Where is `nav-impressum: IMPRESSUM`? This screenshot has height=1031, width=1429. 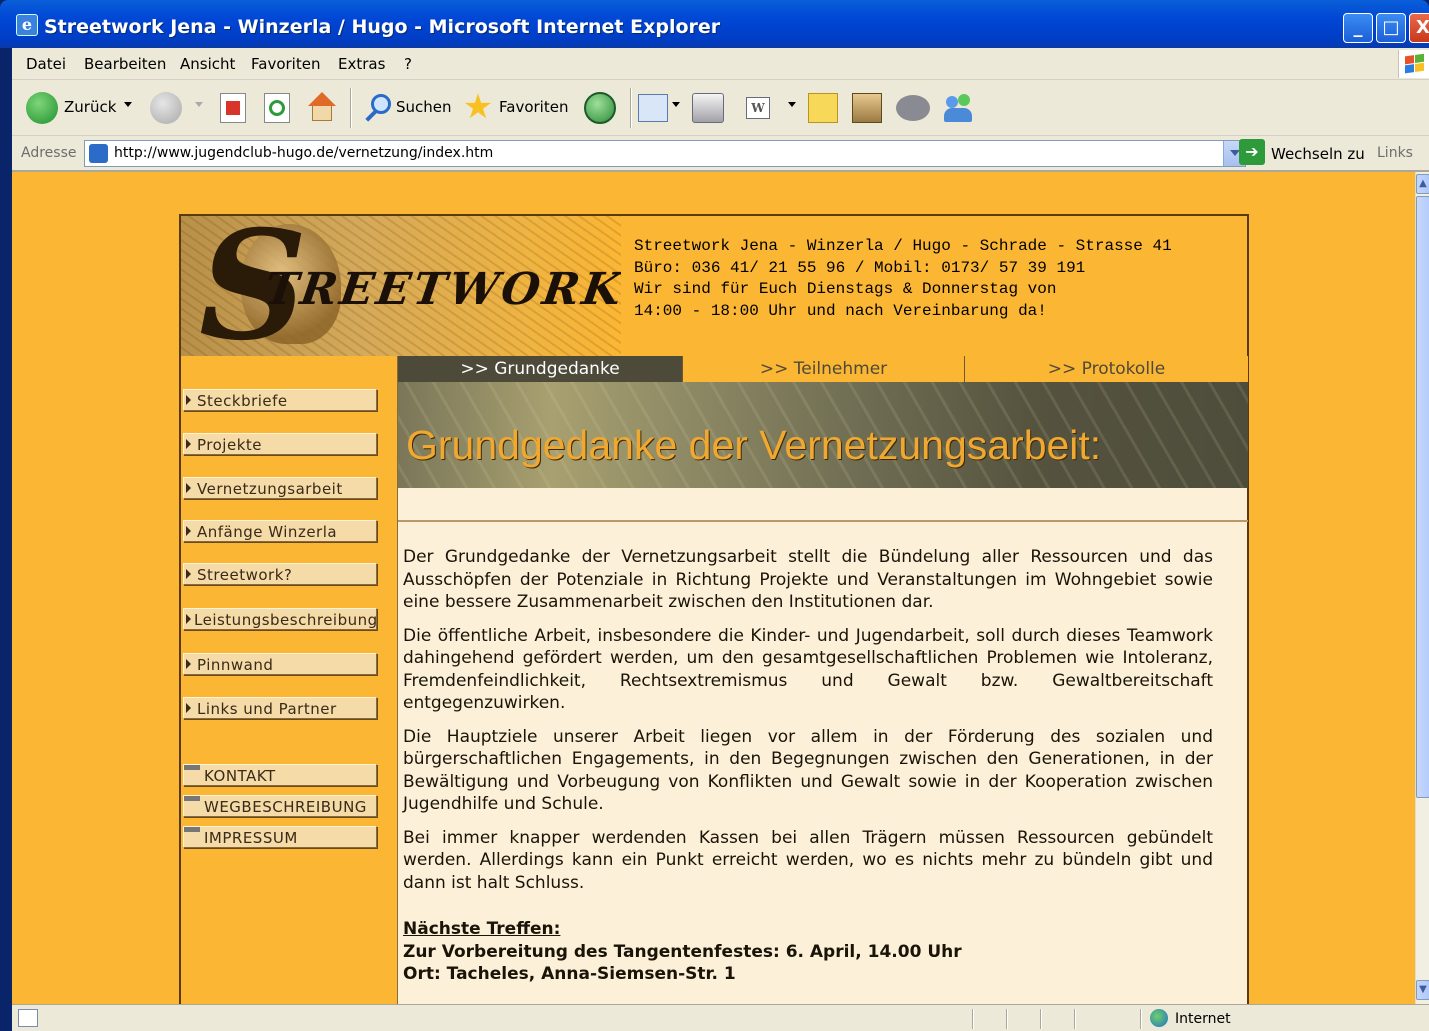
nav-impressum: IMPRESSUM is located at coordinates (280, 837).